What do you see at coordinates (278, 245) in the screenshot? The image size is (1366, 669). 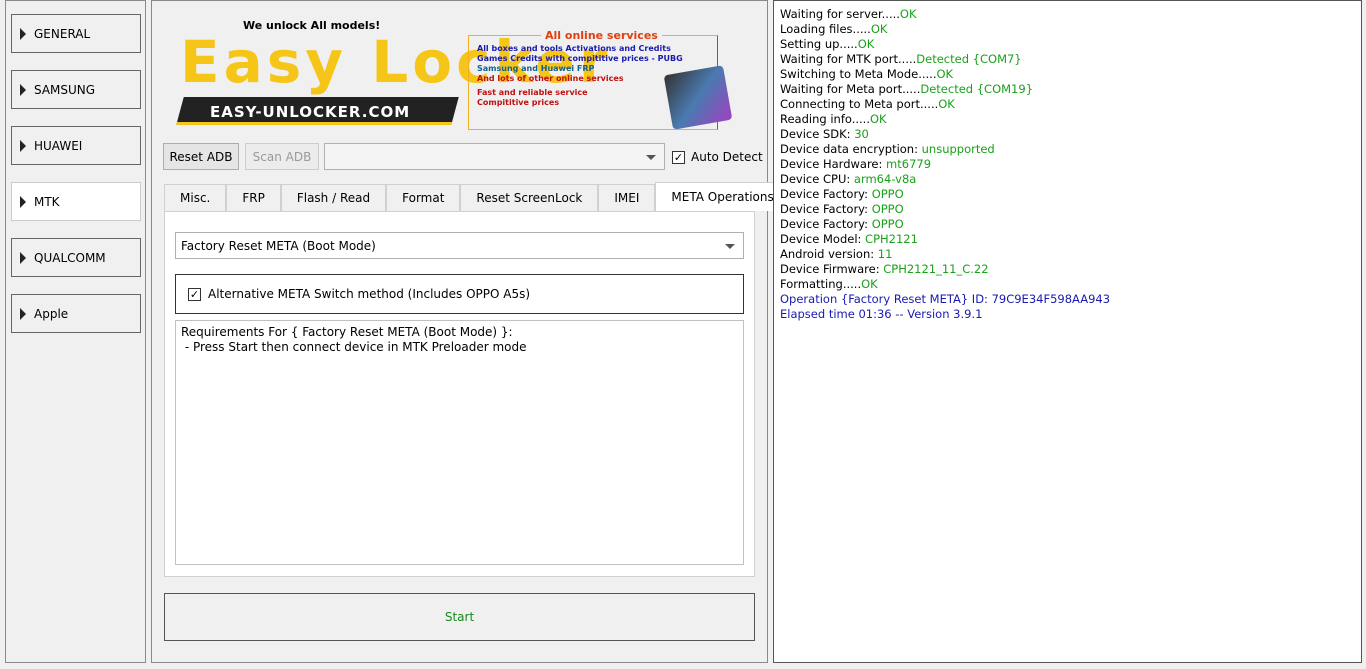 I see `selected-operation: Factory Reset META (Boot Mode)` at bounding box center [278, 245].